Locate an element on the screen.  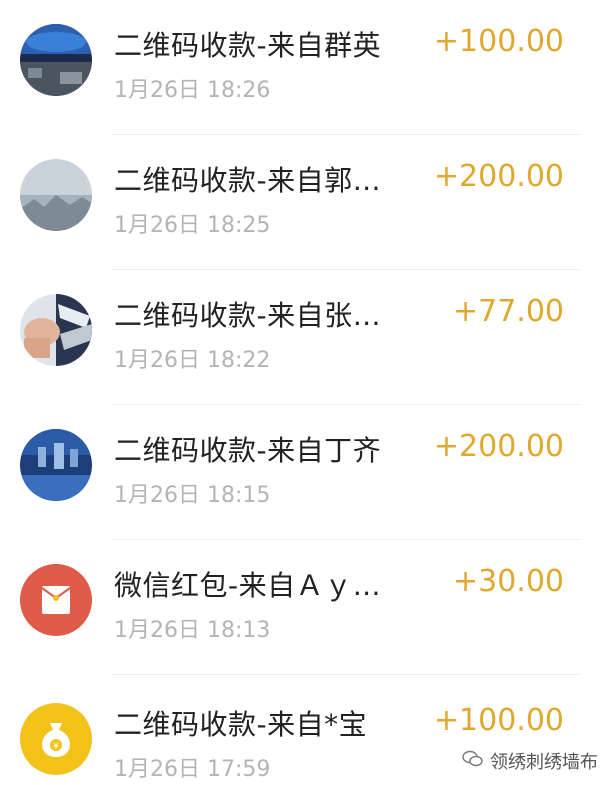
transaction-title: 二维码收款-来自丁齐 is located at coordinates (248, 450).